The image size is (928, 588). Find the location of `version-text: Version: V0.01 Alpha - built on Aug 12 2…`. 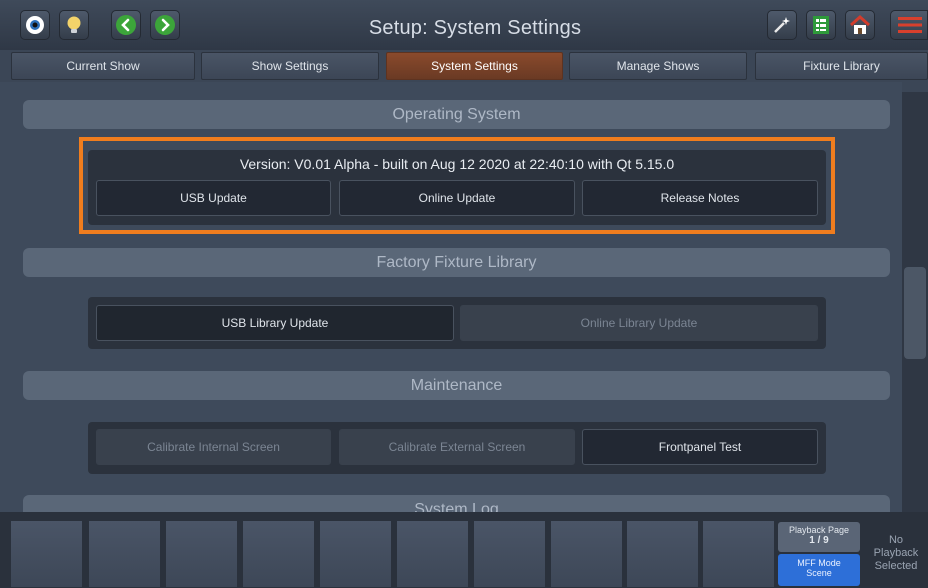

version-text: Version: V0.01 Alpha - built on Aug 12 2… is located at coordinates (457, 164).